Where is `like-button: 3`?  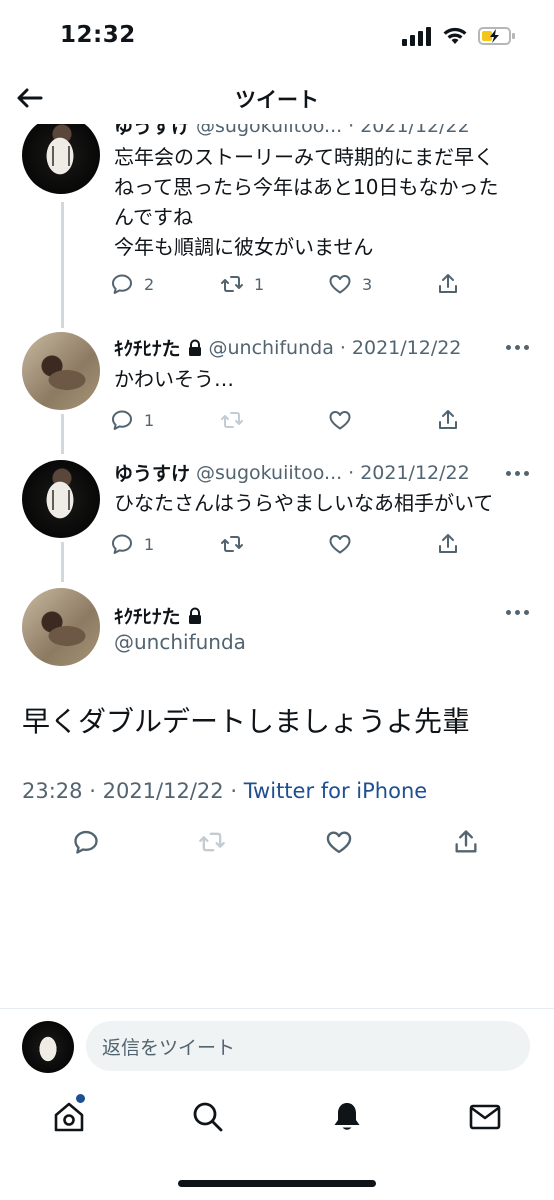 like-button: 3 is located at coordinates (350, 284).